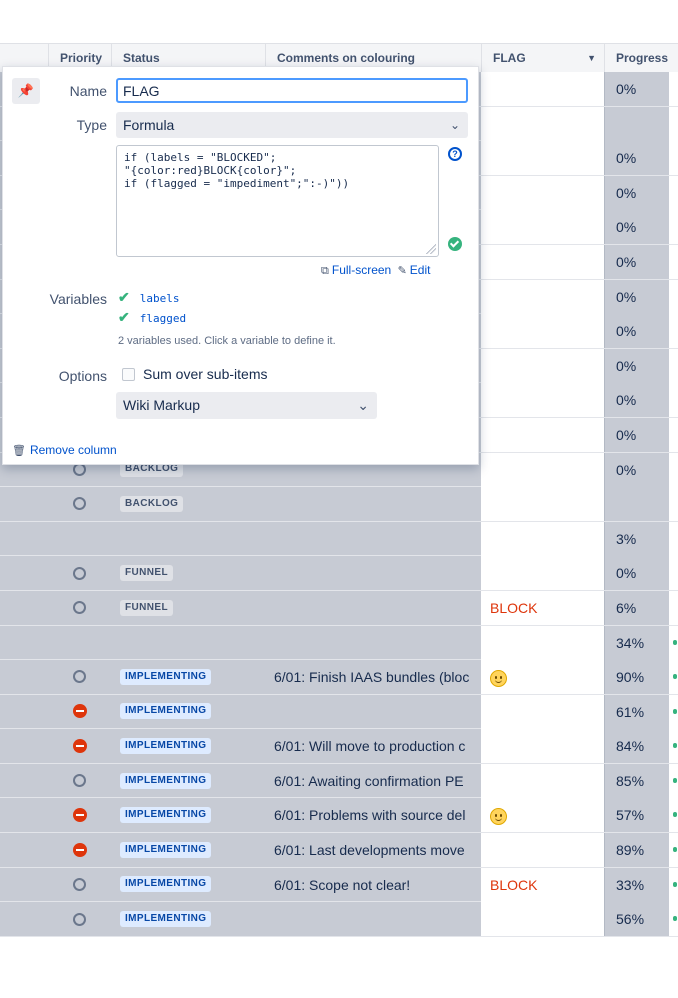 This screenshot has width=678, height=998. What do you see at coordinates (339, 573) in the screenshot?
I see `table-row: FUNNEL 0%` at bounding box center [339, 573].